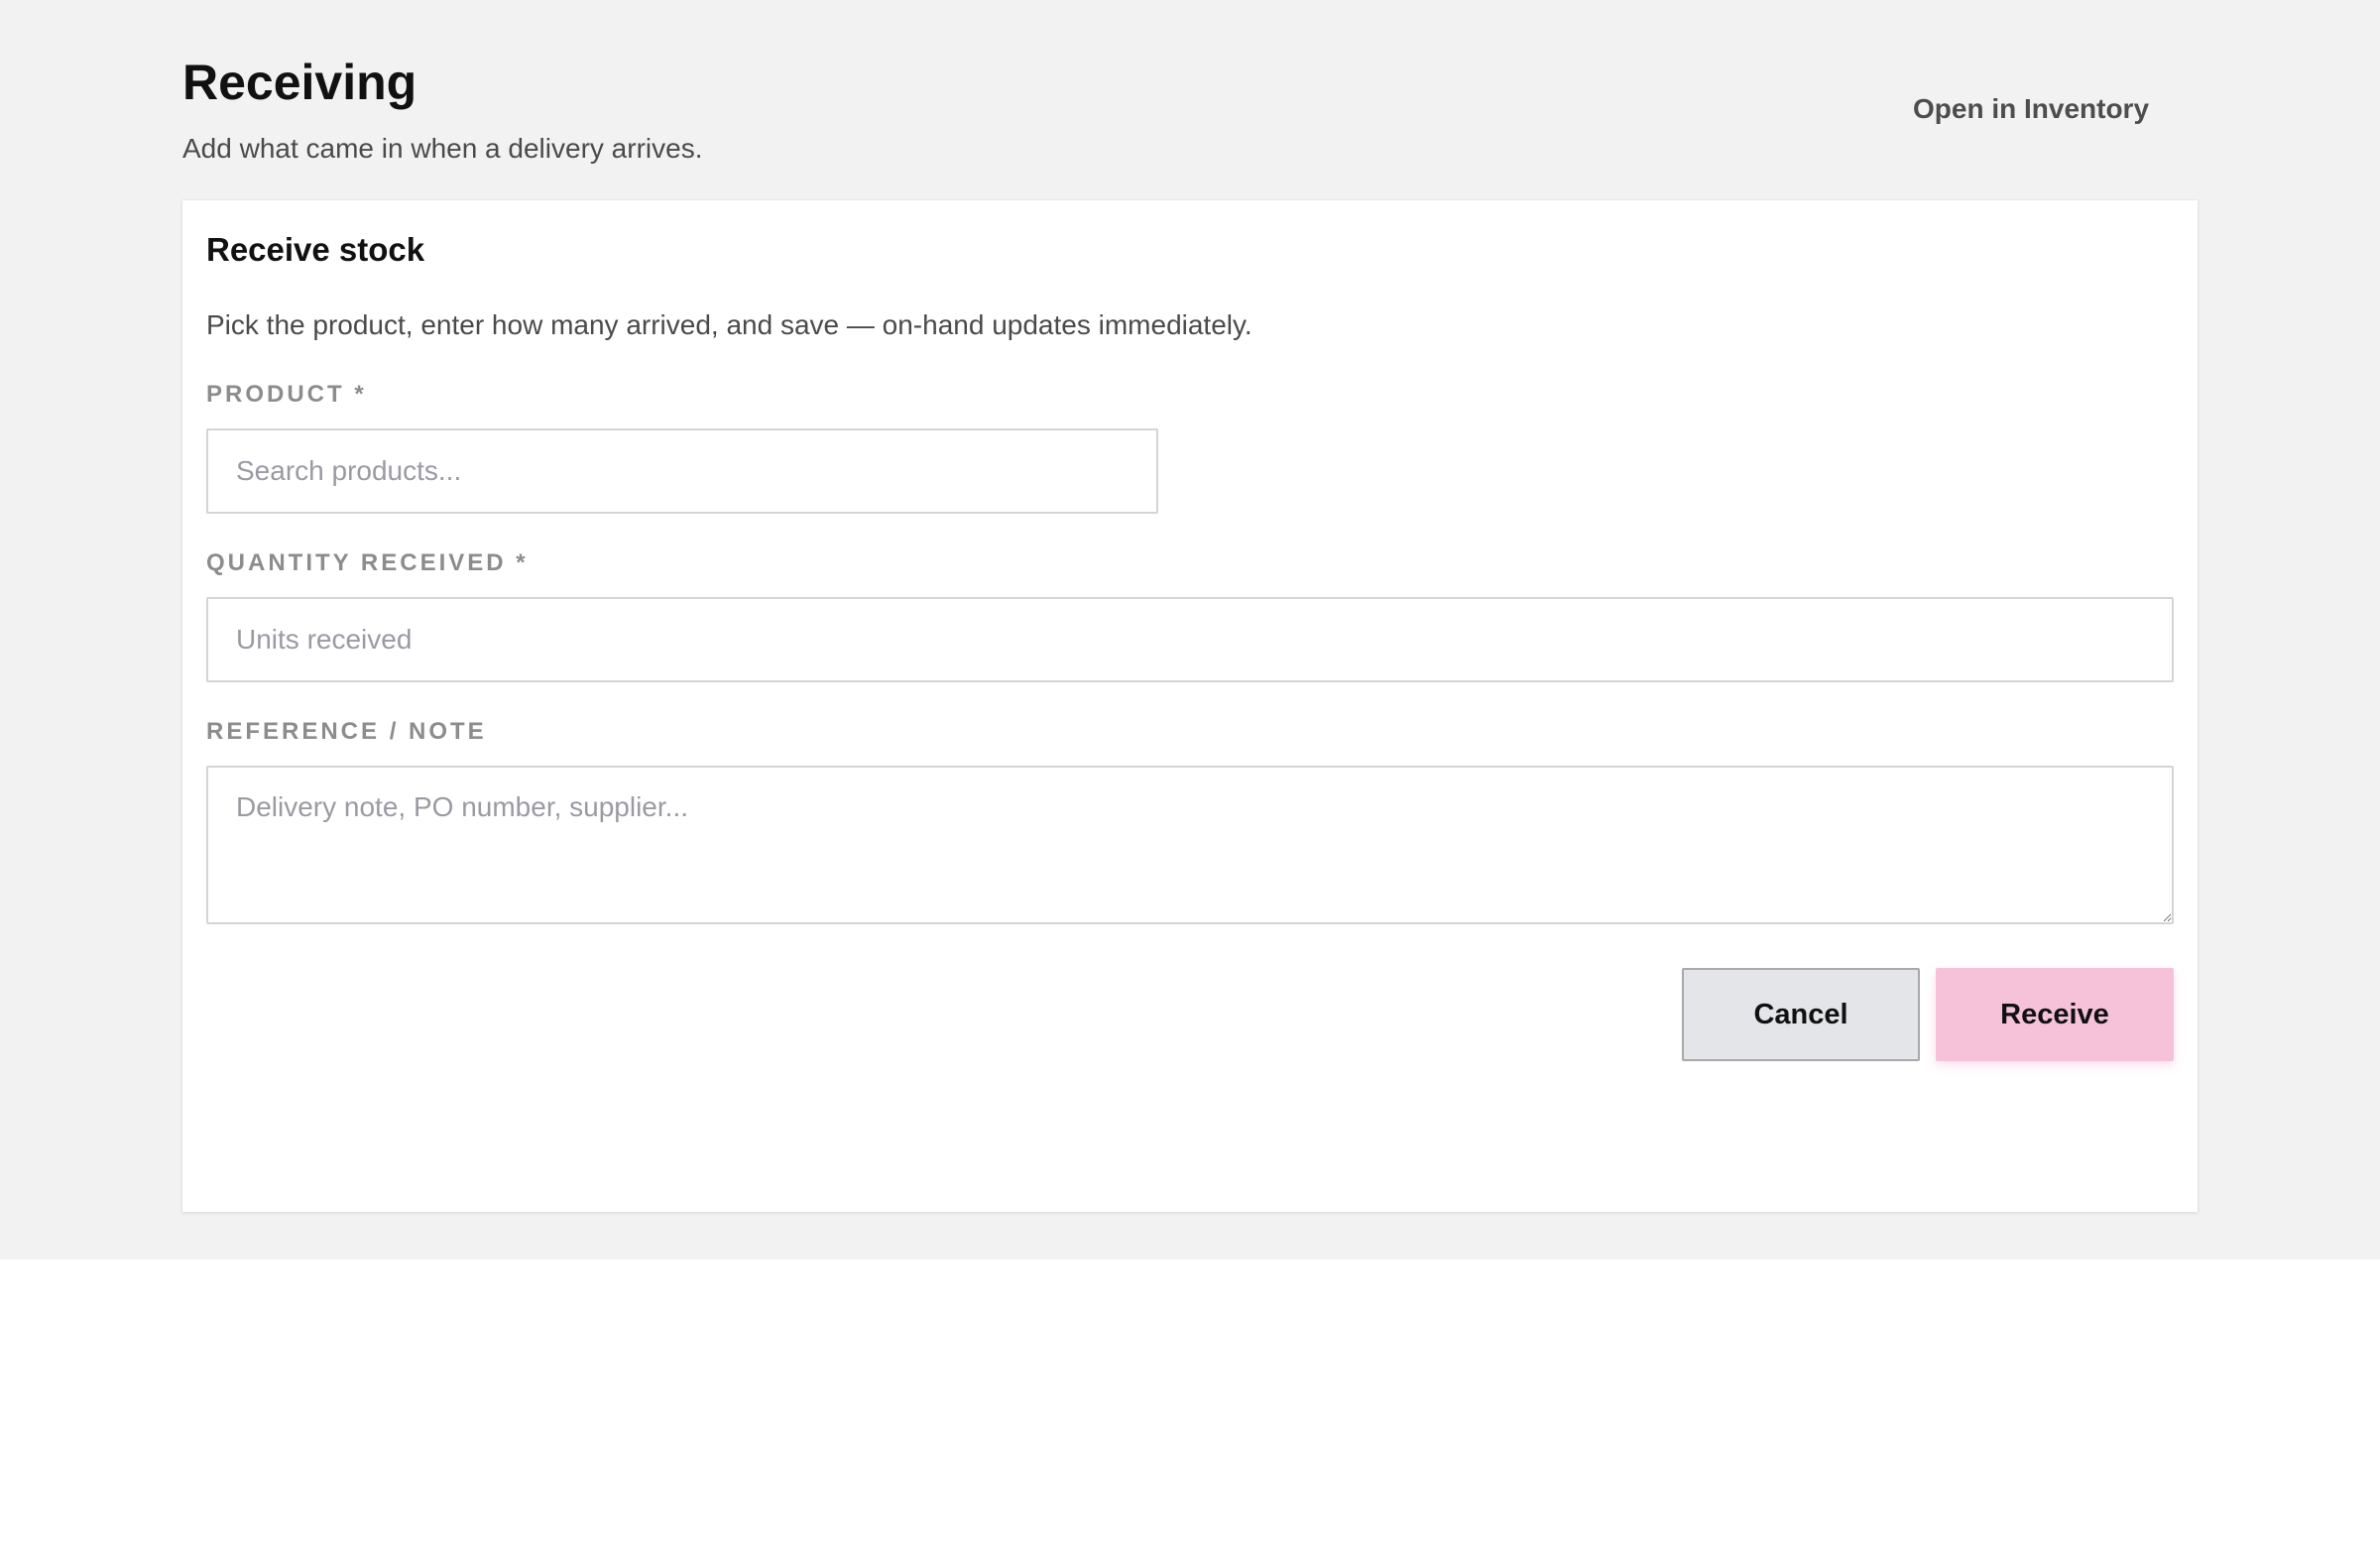 The height and width of the screenshot is (1563, 2380). I want to click on receive-button: Receive, so click(2055, 1014).